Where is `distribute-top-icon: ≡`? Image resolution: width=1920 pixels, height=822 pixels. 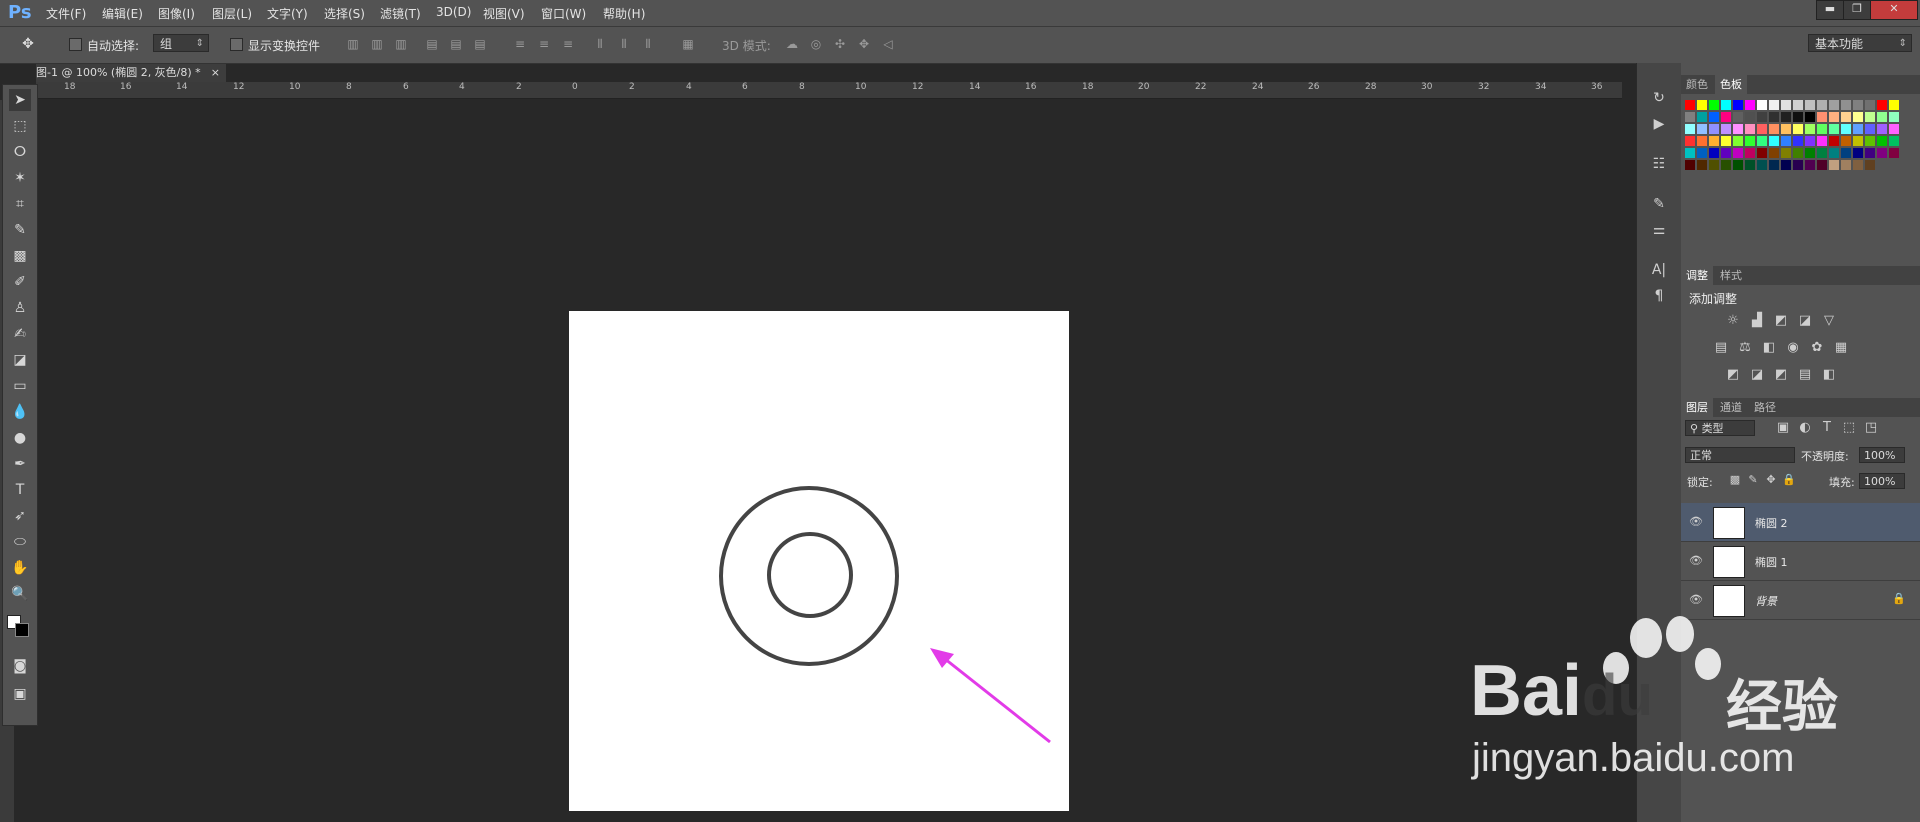
distribute-top-icon: ≡ is located at coordinates (520, 44).